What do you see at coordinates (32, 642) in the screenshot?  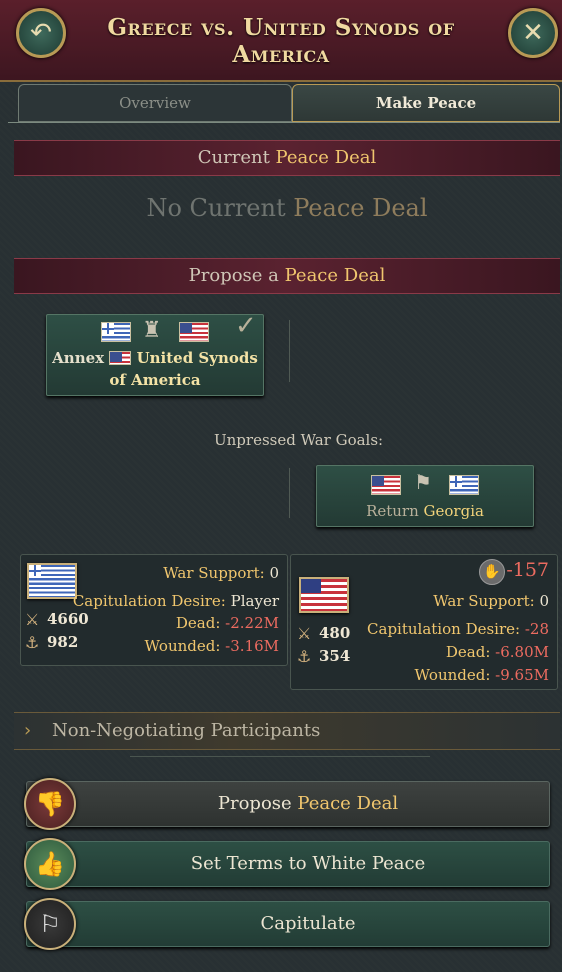 I see `navy-icon: ⚓` at bounding box center [32, 642].